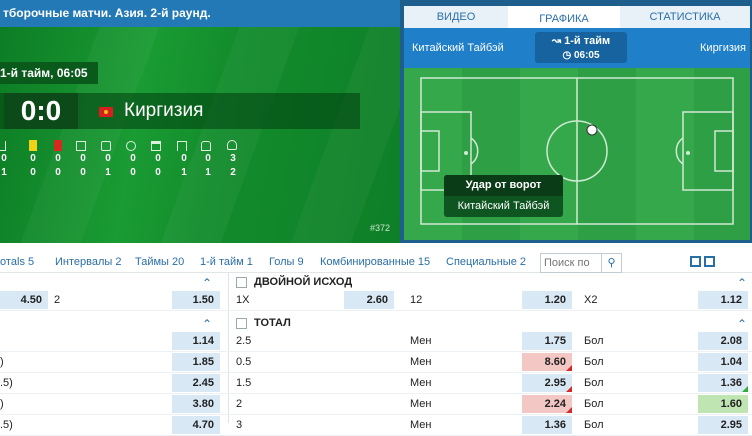  Describe the element at coordinates (114, 362) in the screenshot. I see `table-row: ) 1.85` at that location.